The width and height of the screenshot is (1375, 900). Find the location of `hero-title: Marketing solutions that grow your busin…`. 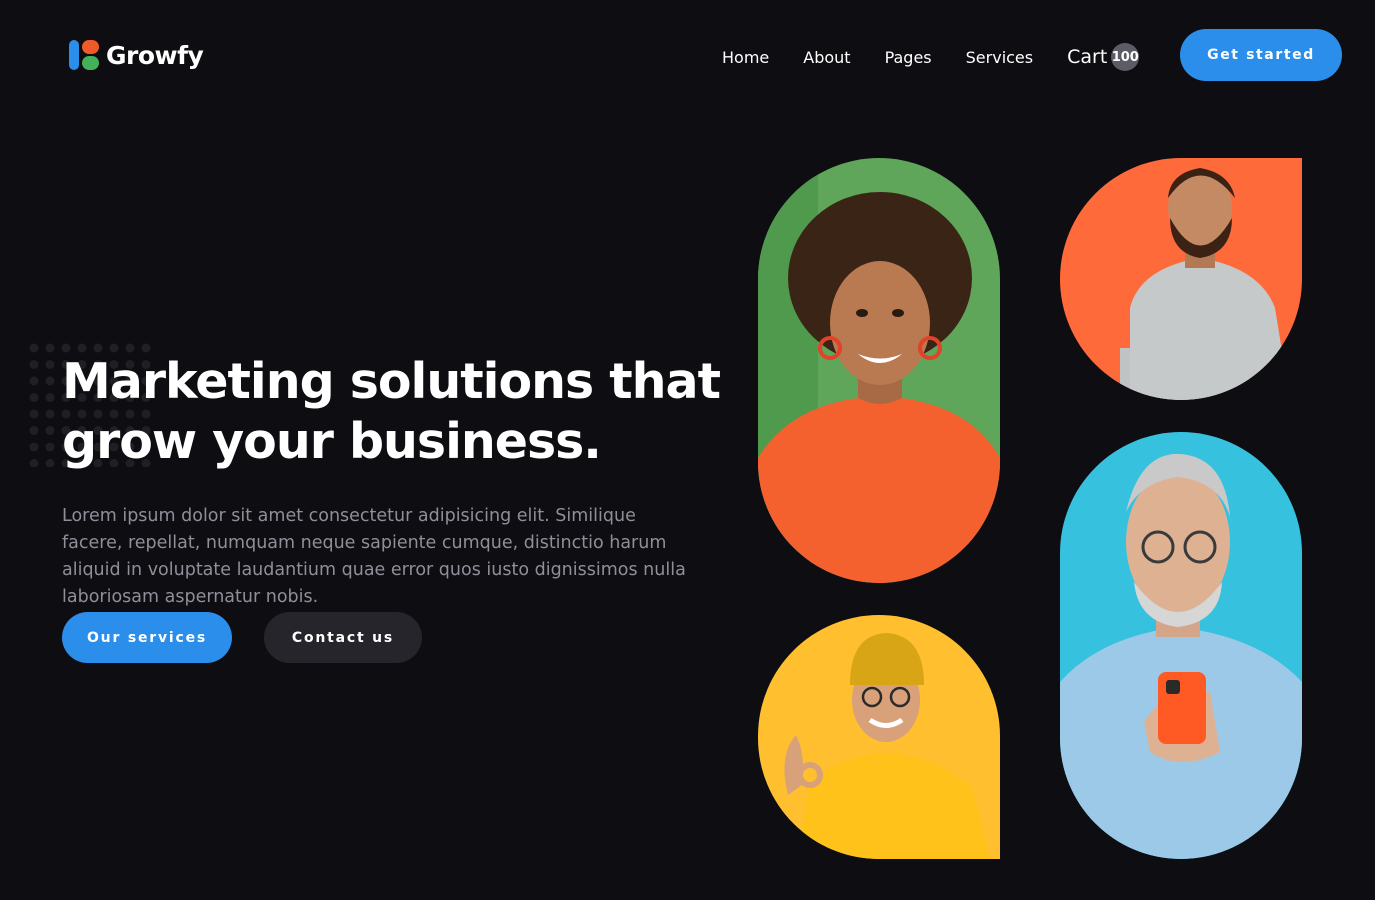

hero-title: Marketing solutions that grow your busin… is located at coordinates (391, 411).